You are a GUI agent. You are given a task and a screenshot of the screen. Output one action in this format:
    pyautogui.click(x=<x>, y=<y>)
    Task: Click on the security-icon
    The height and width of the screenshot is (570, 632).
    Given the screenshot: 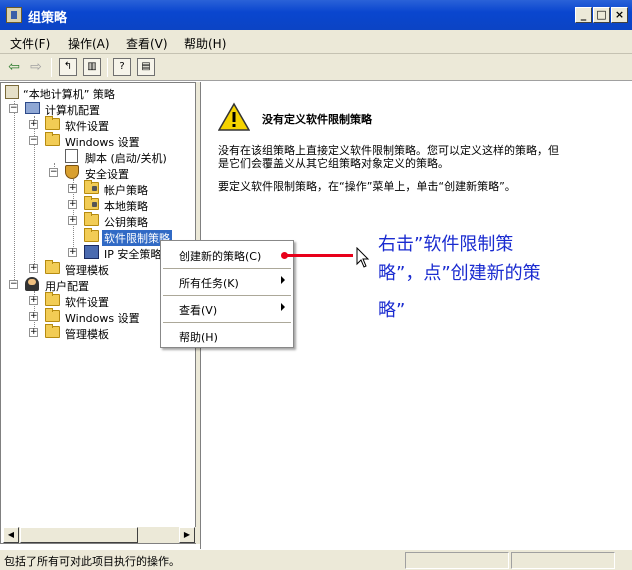 What is the action you would take?
    pyautogui.click(x=72, y=172)
    